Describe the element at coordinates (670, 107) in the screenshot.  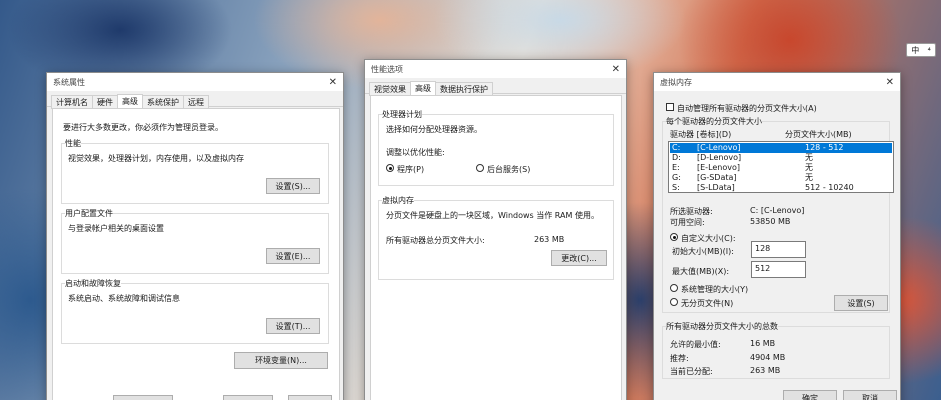
I see `auto-manage-checkbox` at that location.